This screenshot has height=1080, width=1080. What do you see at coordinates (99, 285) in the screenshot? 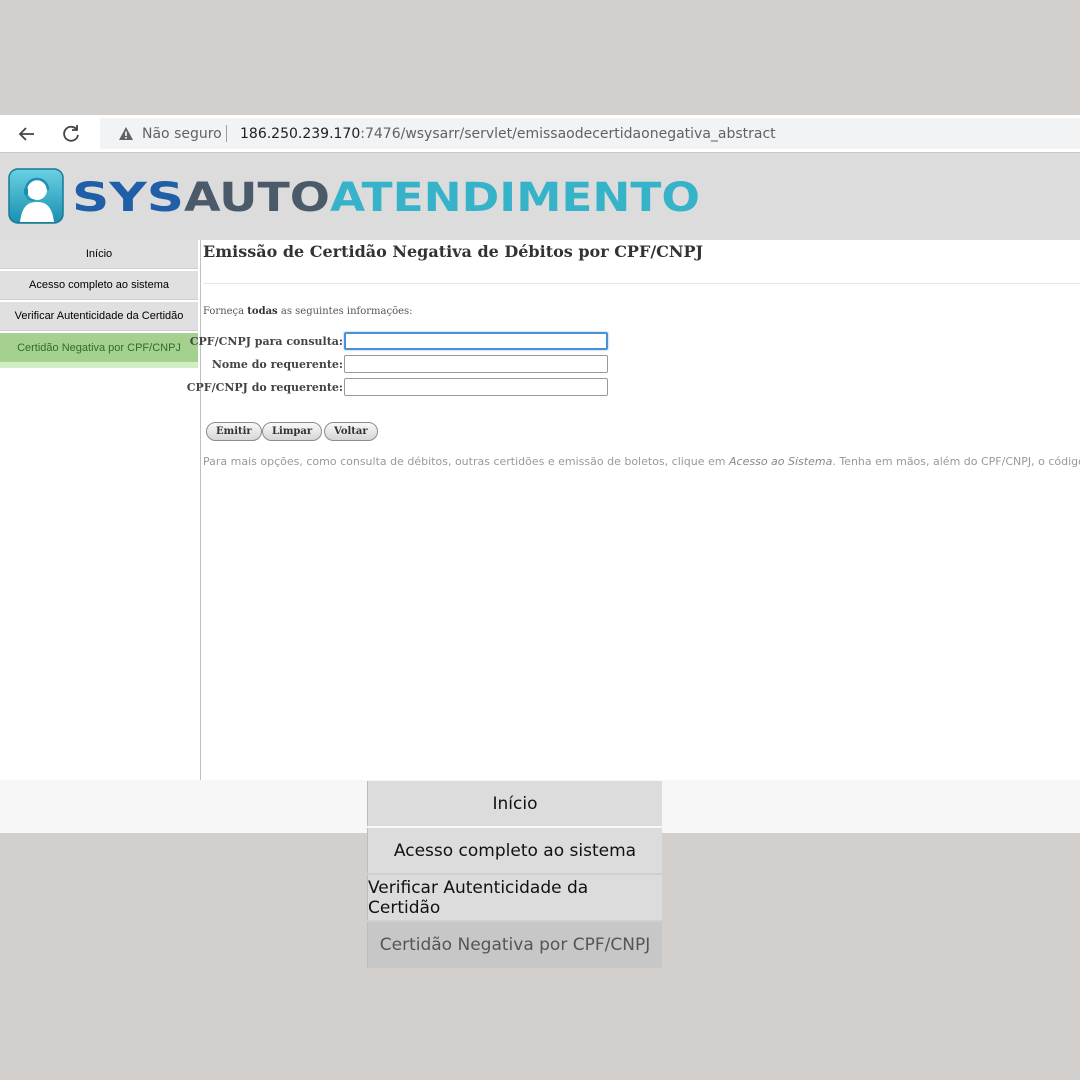
I see `sidebar-item-acesso-completo: Acesso completo ao sistema` at bounding box center [99, 285].